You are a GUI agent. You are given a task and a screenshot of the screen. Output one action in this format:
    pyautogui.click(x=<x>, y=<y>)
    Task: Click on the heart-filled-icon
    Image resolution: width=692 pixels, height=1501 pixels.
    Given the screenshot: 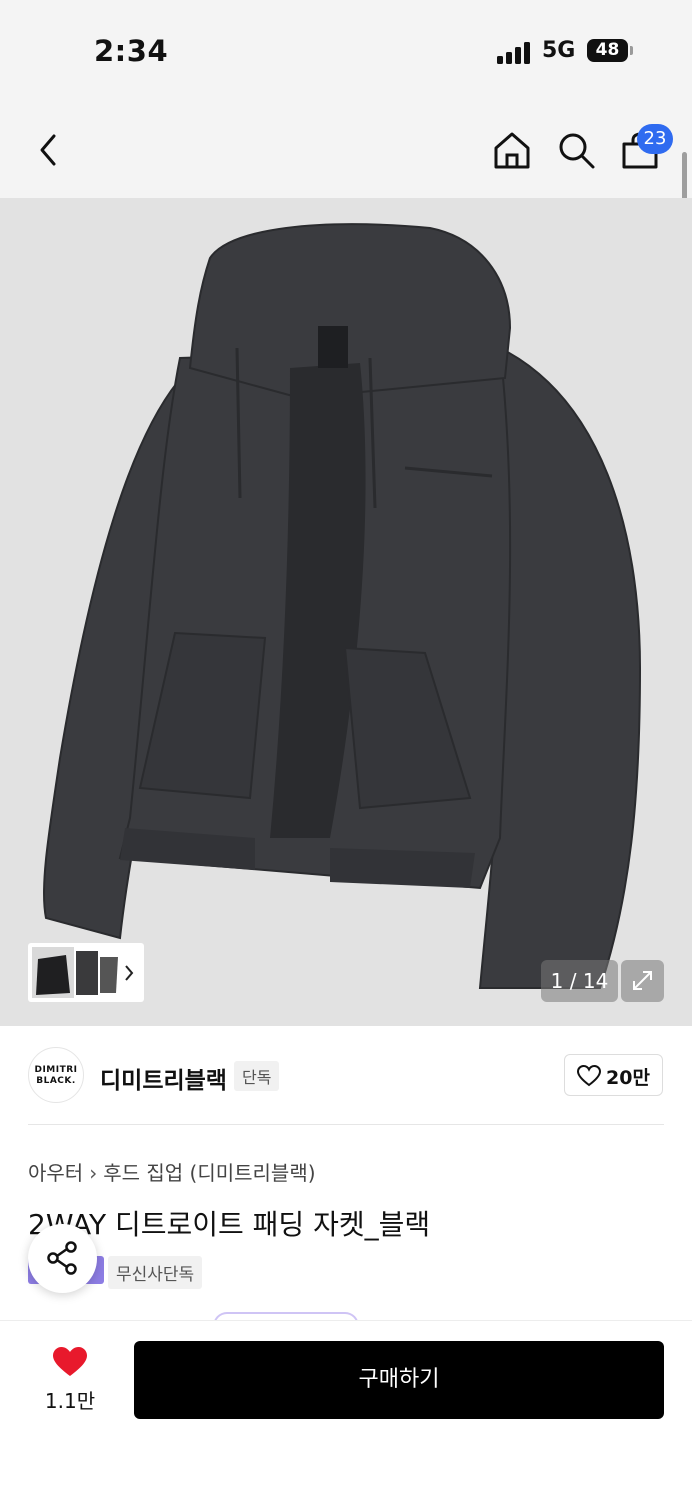 What is the action you would take?
    pyautogui.click(x=70, y=1362)
    